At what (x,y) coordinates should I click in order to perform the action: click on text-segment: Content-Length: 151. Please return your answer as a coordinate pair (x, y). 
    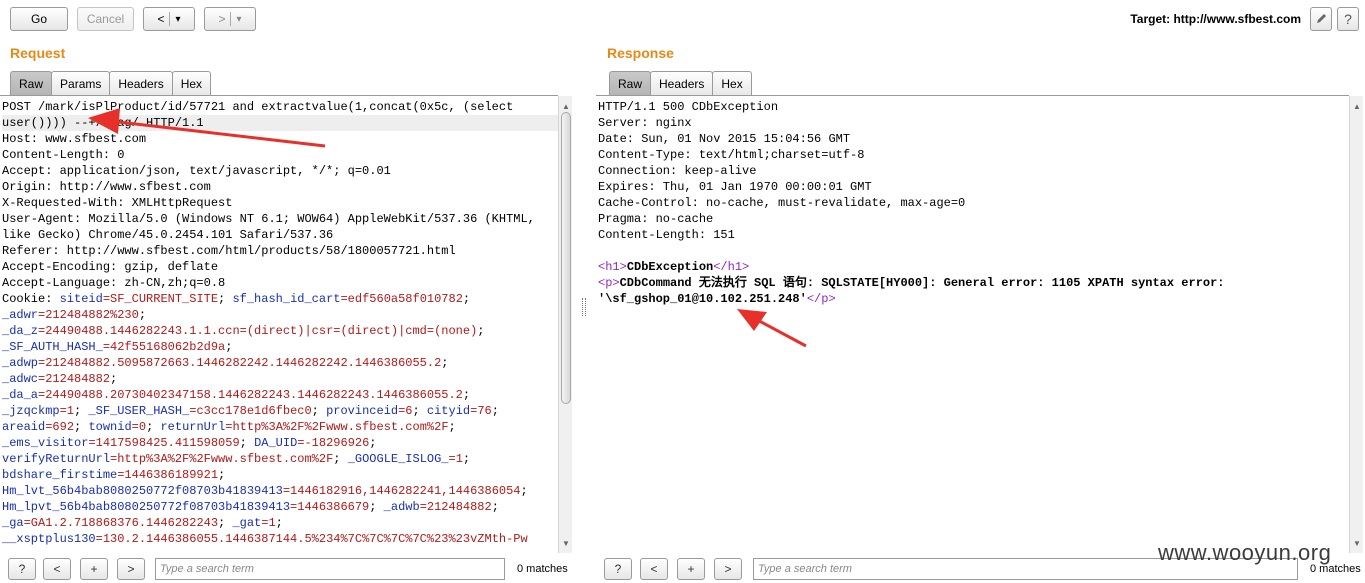
    Looking at the image, I should click on (666, 235).